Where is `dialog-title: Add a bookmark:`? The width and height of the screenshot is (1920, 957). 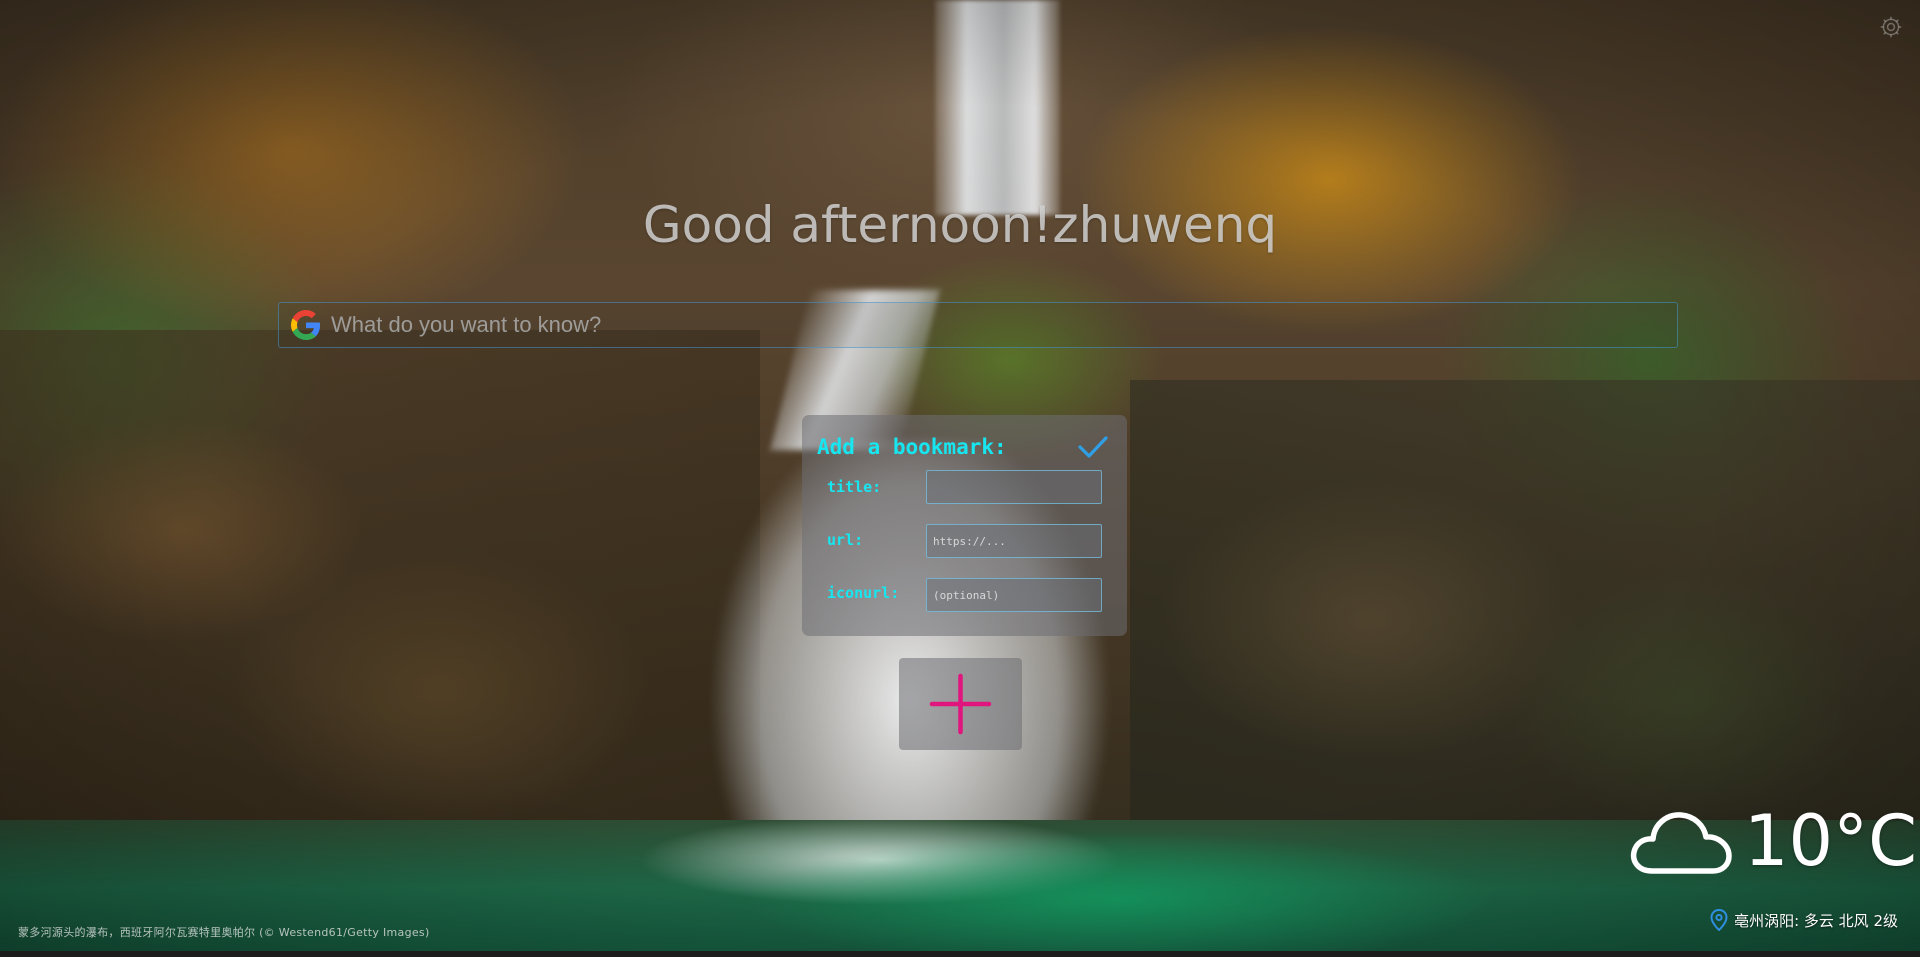
dialog-title: Add a bookmark: is located at coordinates (912, 447).